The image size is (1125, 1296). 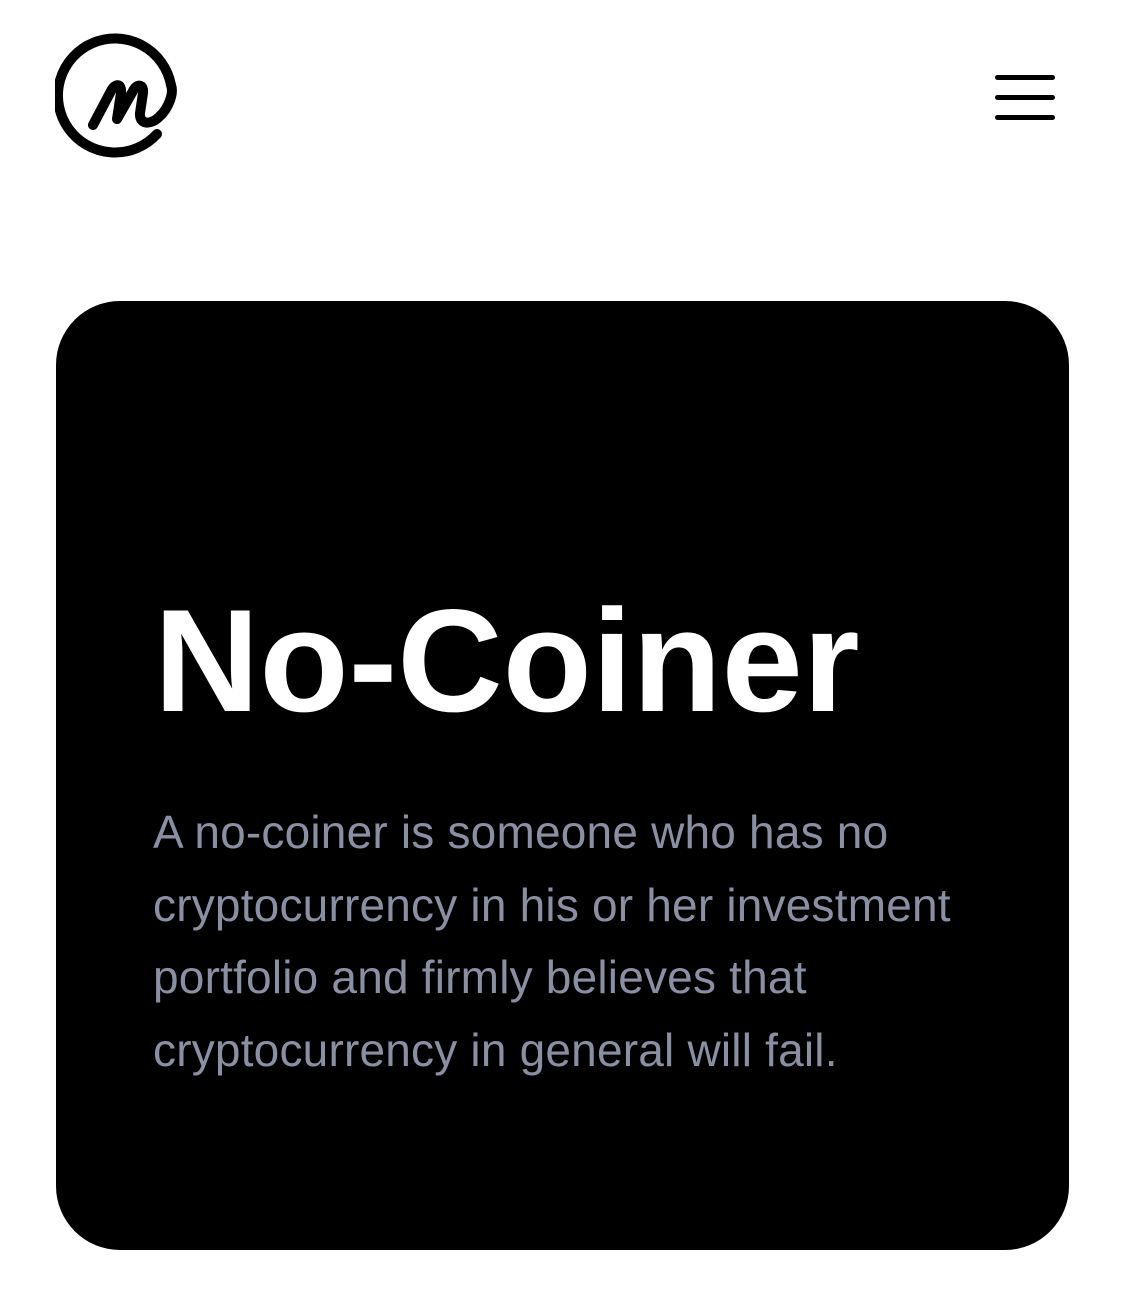 What do you see at coordinates (118, 96) in the screenshot?
I see `coinmarketcap-logo-icon` at bounding box center [118, 96].